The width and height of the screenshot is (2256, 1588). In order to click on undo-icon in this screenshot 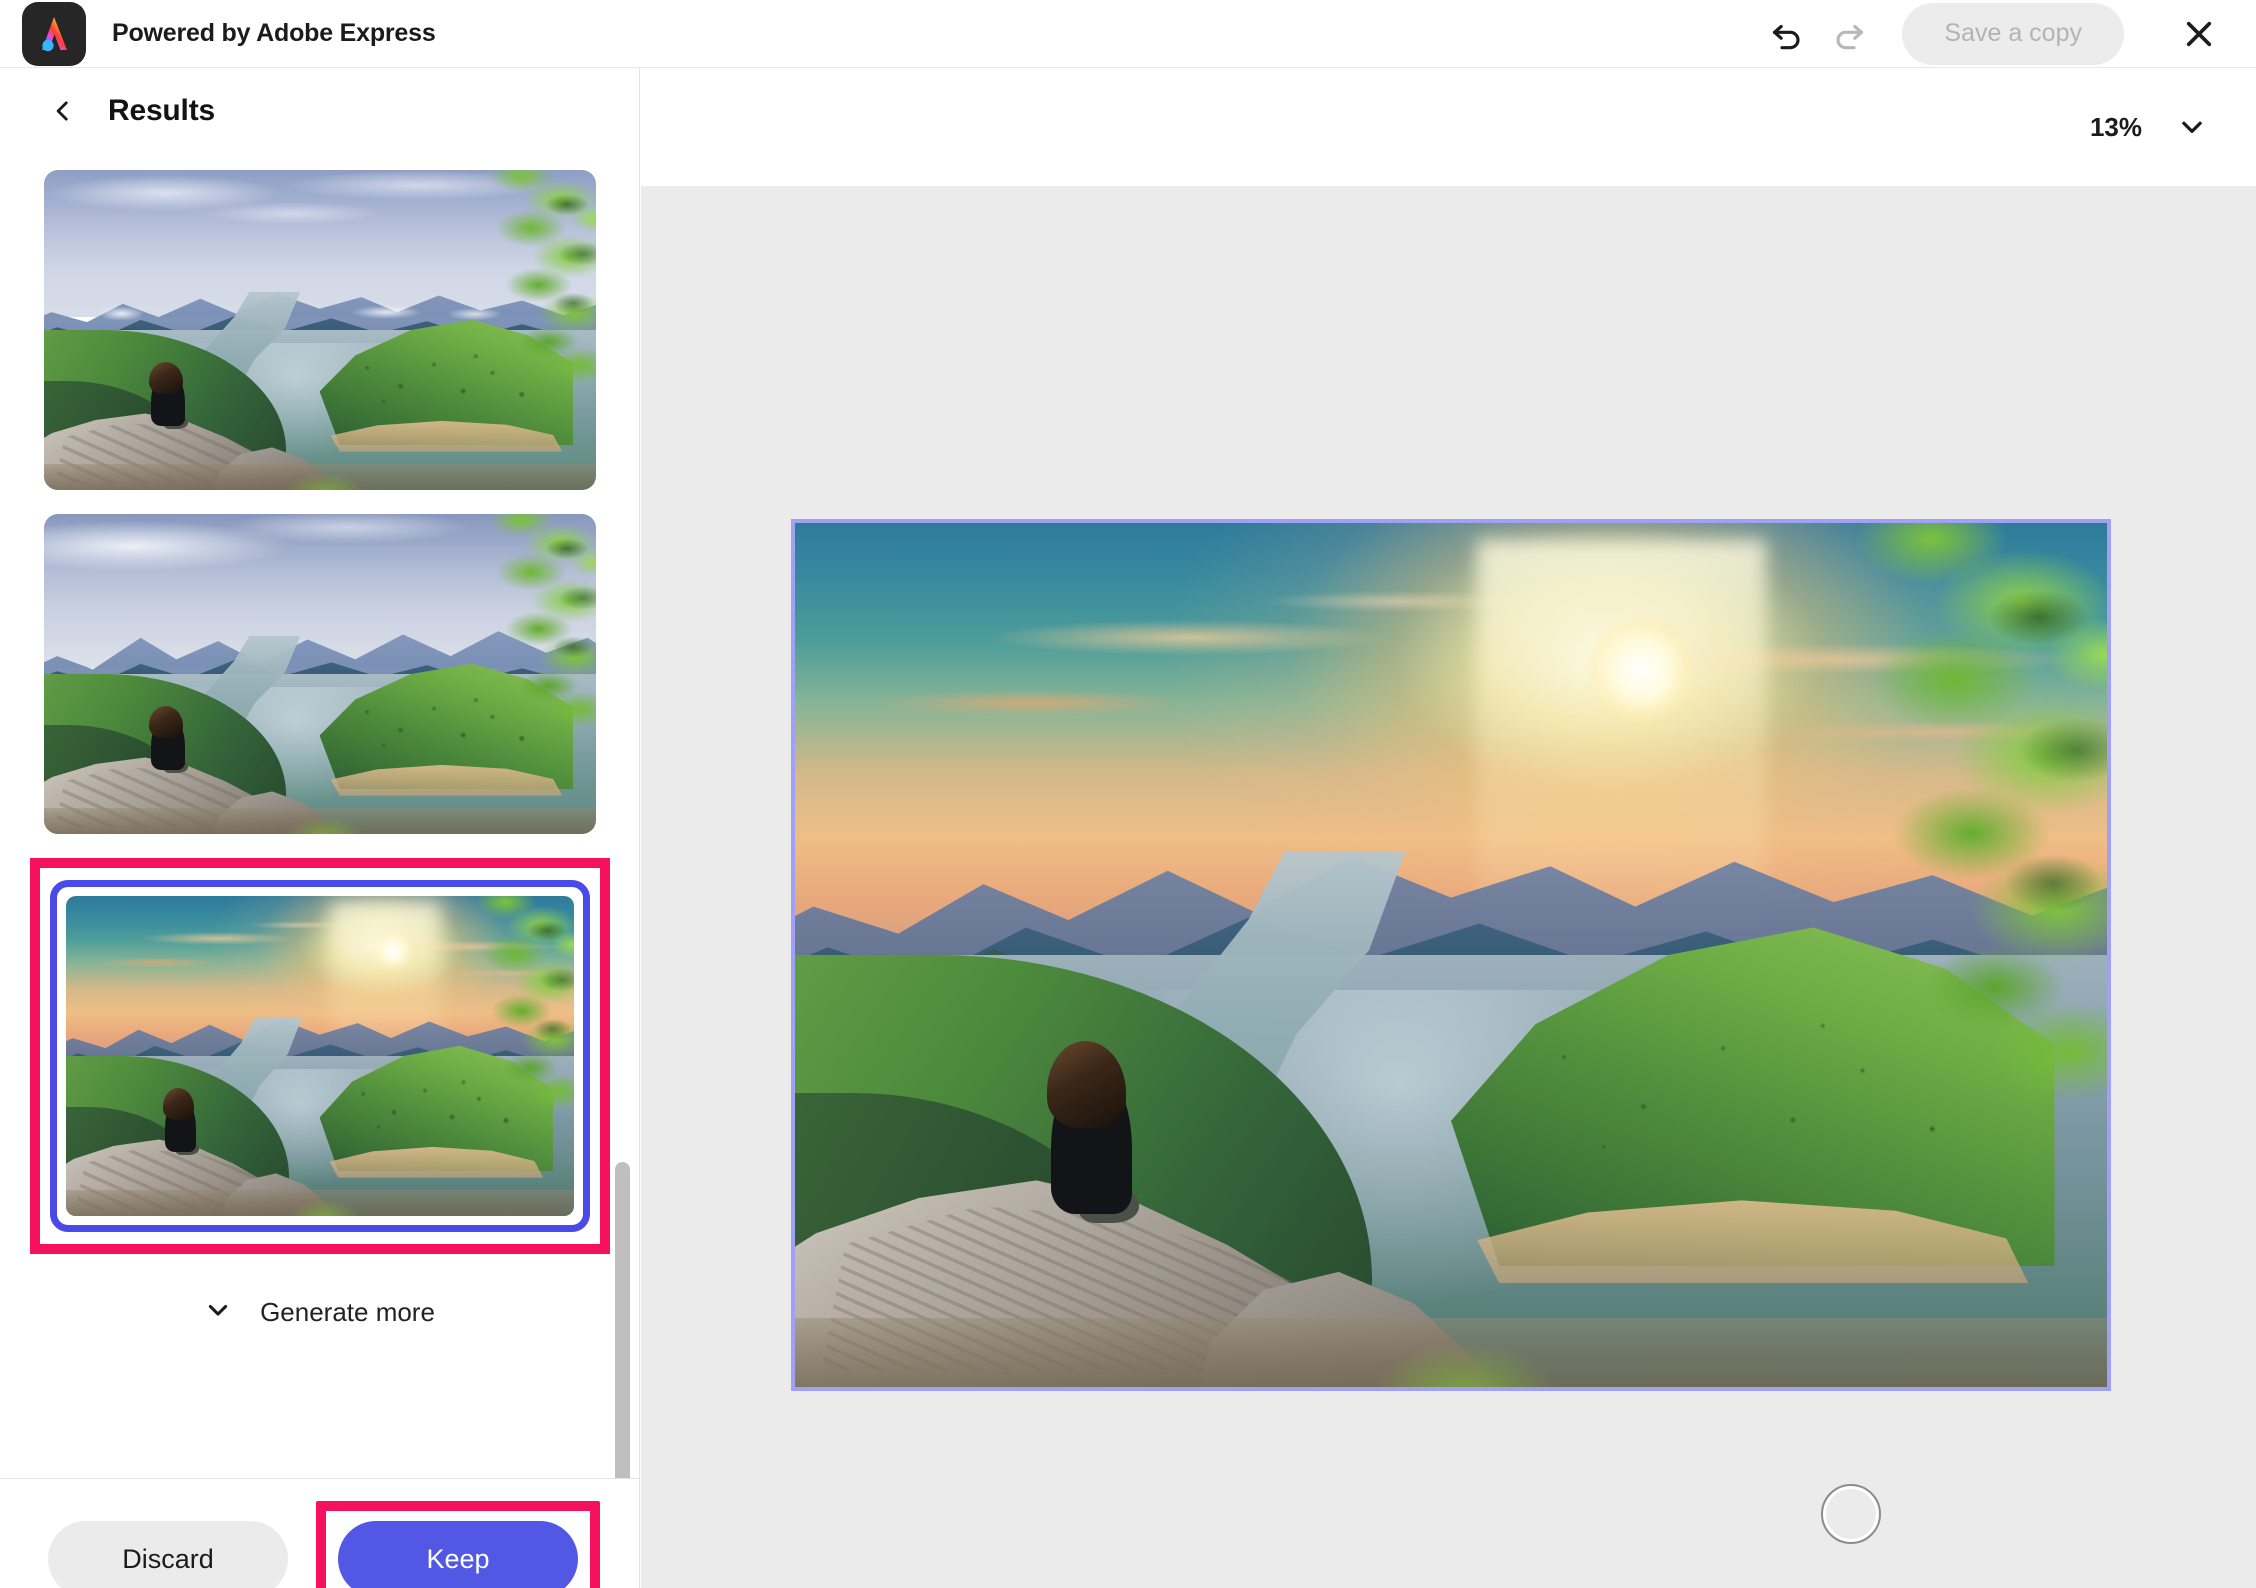, I will do `click(1787, 34)`.